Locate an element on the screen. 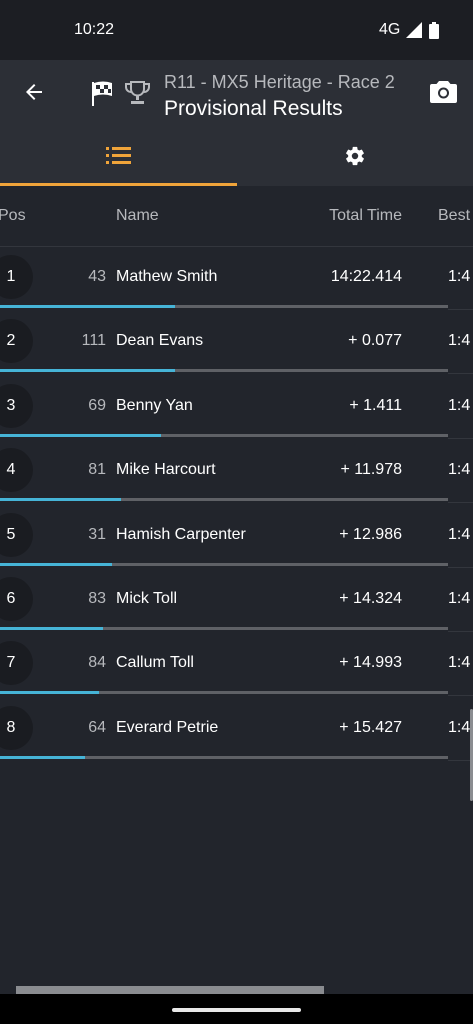 The image size is (473, 1024). tab-results-list is located at coordinates (118, 159).